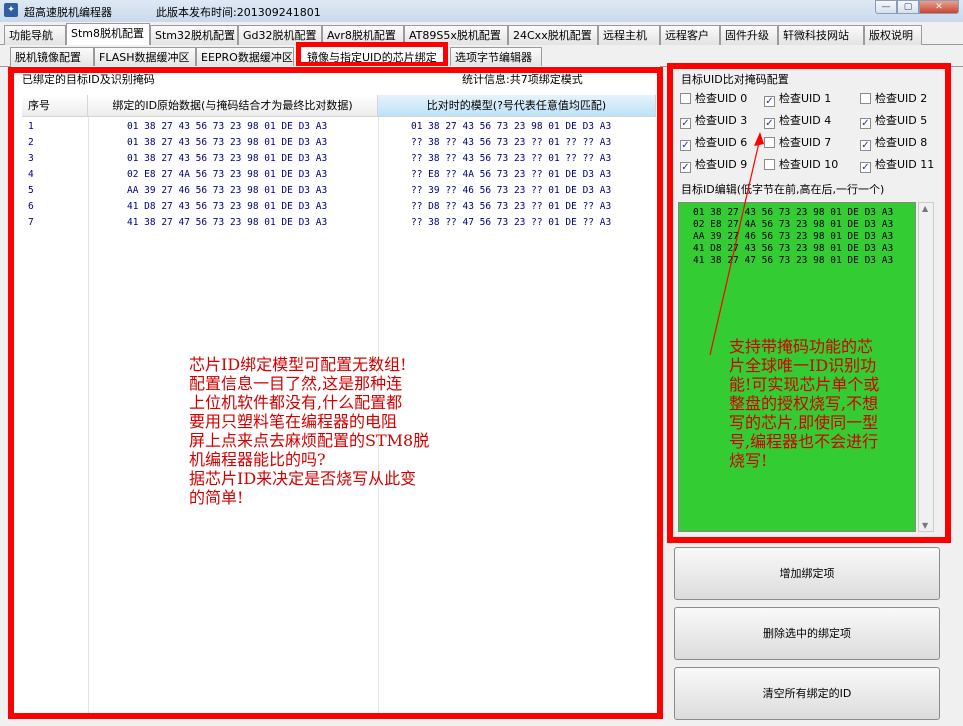  What do you see at coordinates (807, 573) in the screenshot?
I see `add-binding-button: 增加绑定项` at bounding box center [807, 573].